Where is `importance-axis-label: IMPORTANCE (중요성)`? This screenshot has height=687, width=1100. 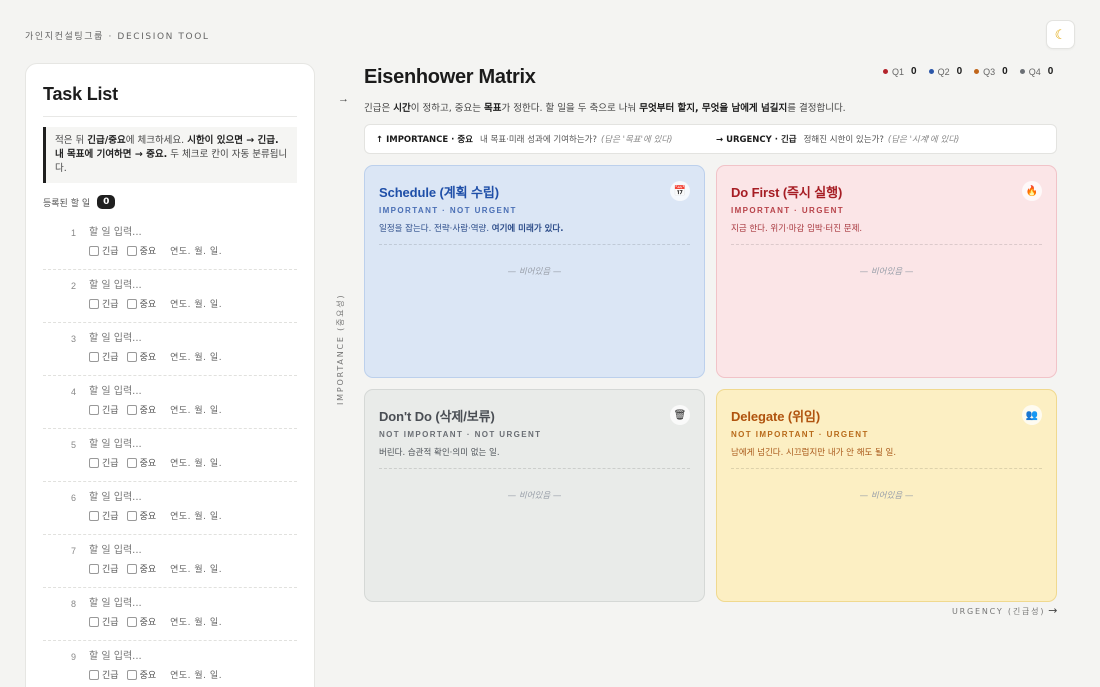 importance-axis-label: IMPORTANCE (중요성) is located at coordinates (340, 349).